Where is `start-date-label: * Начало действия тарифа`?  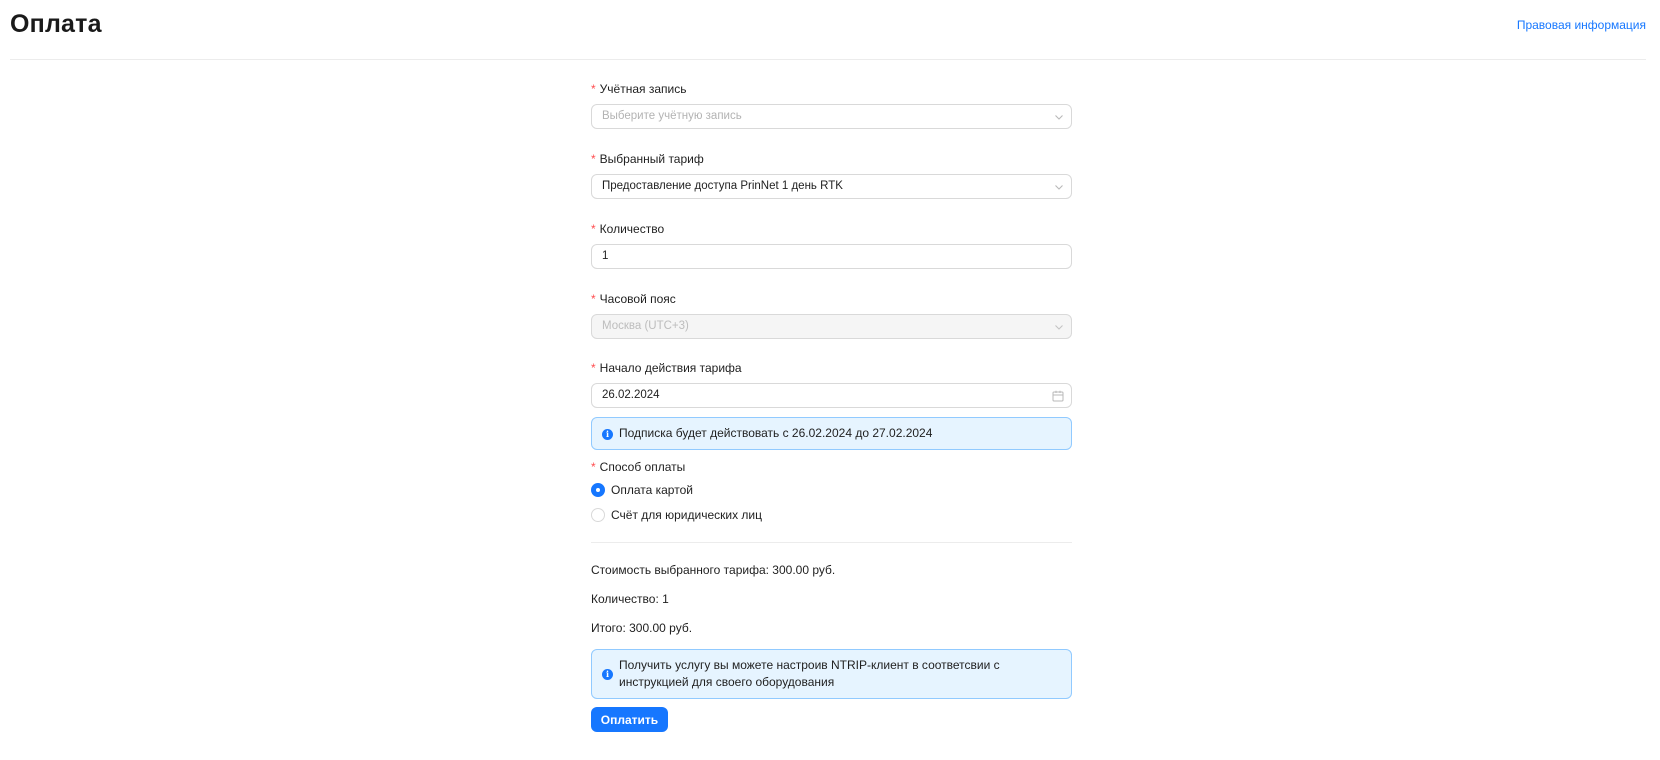 start-date-label: * Начало действия тарифа is located at coordinates (666, 368).